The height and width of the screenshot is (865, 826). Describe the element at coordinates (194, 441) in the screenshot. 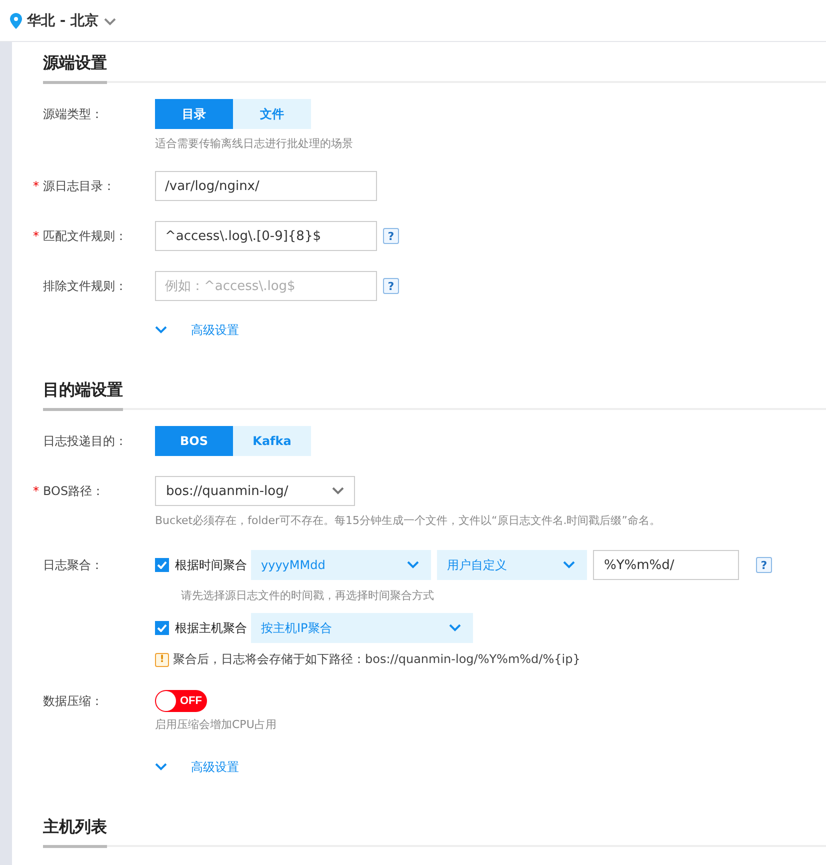

I see `segment-option: BOS` at that location.